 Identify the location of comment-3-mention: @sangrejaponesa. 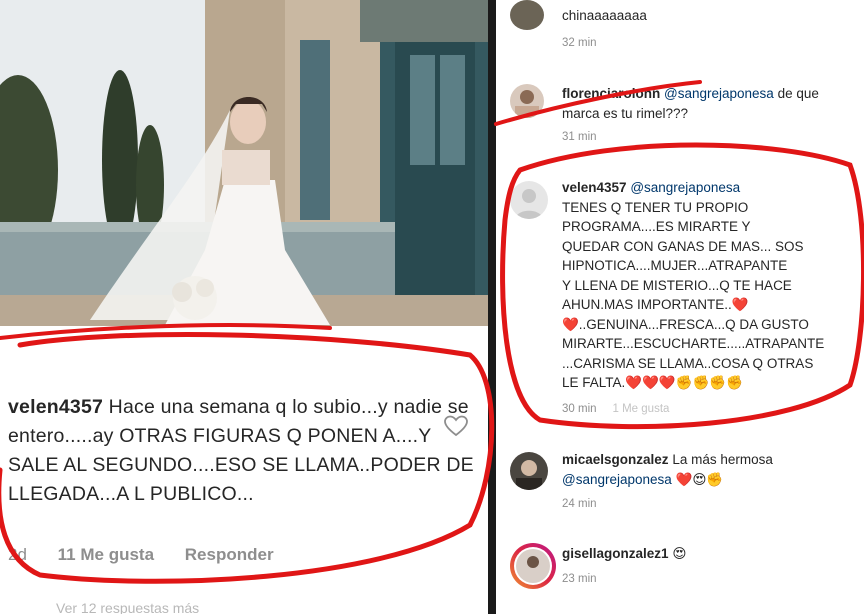
(617, 479).